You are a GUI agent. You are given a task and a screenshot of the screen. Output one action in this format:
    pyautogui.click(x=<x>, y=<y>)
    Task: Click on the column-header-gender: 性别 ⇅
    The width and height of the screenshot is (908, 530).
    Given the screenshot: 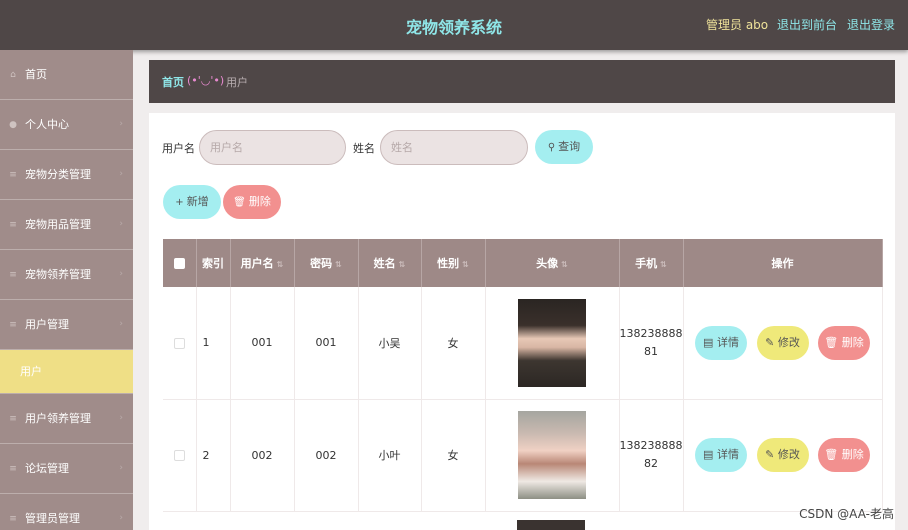 What is the action you would take?
    pyautogui.click(x=453, y=263)
    